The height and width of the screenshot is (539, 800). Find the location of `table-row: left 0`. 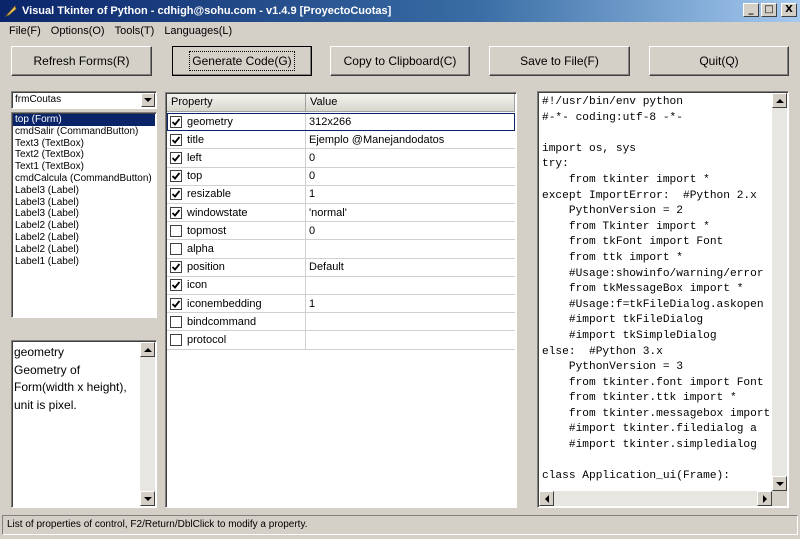

table-row: left 0 is located at coordinates (341, 158).